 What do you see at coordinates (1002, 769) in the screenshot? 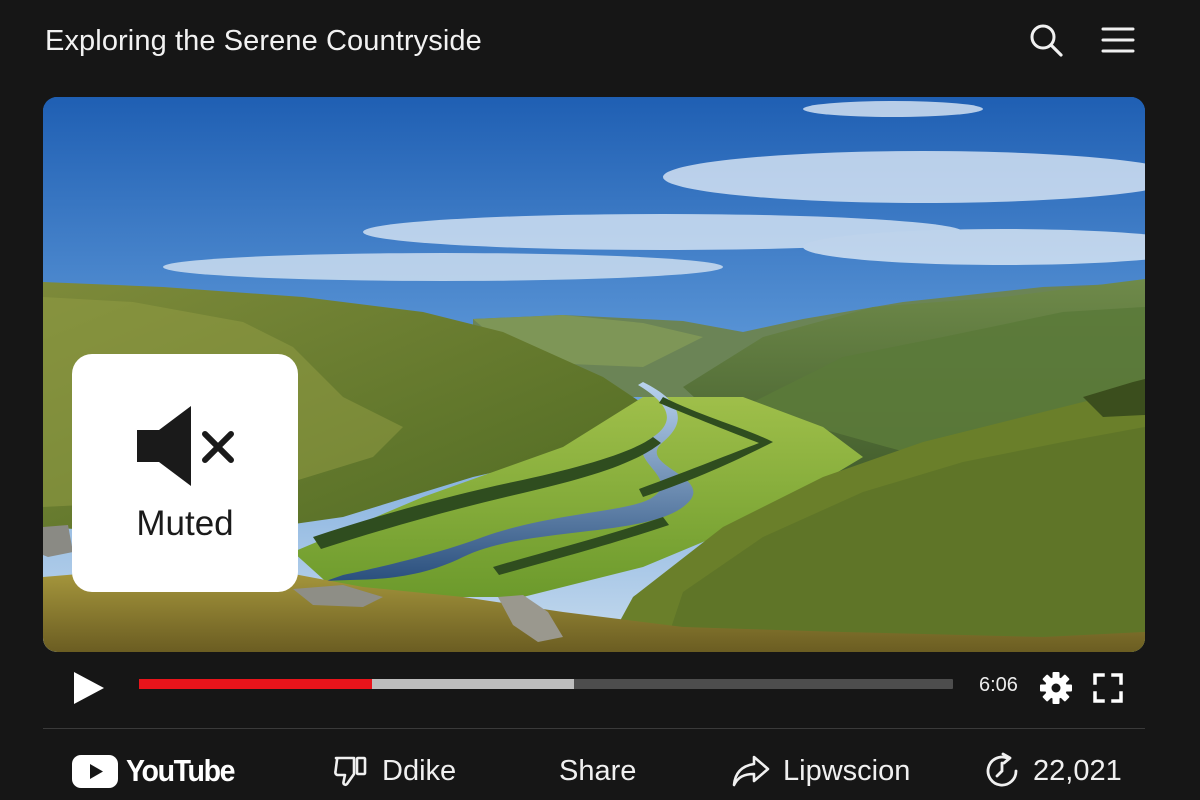
I see `replay-clock-icon` at bounding box center [1002, 769].